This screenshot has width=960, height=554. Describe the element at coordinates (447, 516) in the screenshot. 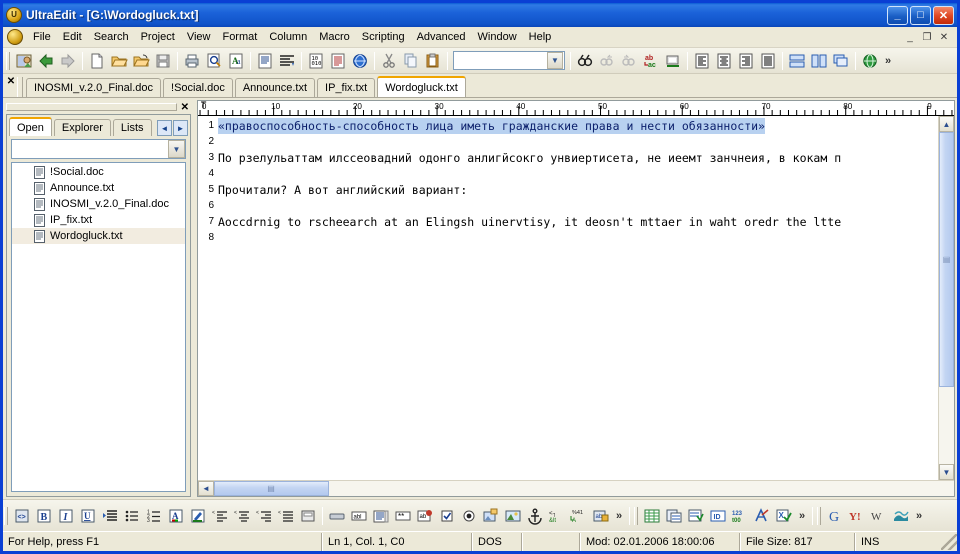

I see `checkbox-icon` at that location.